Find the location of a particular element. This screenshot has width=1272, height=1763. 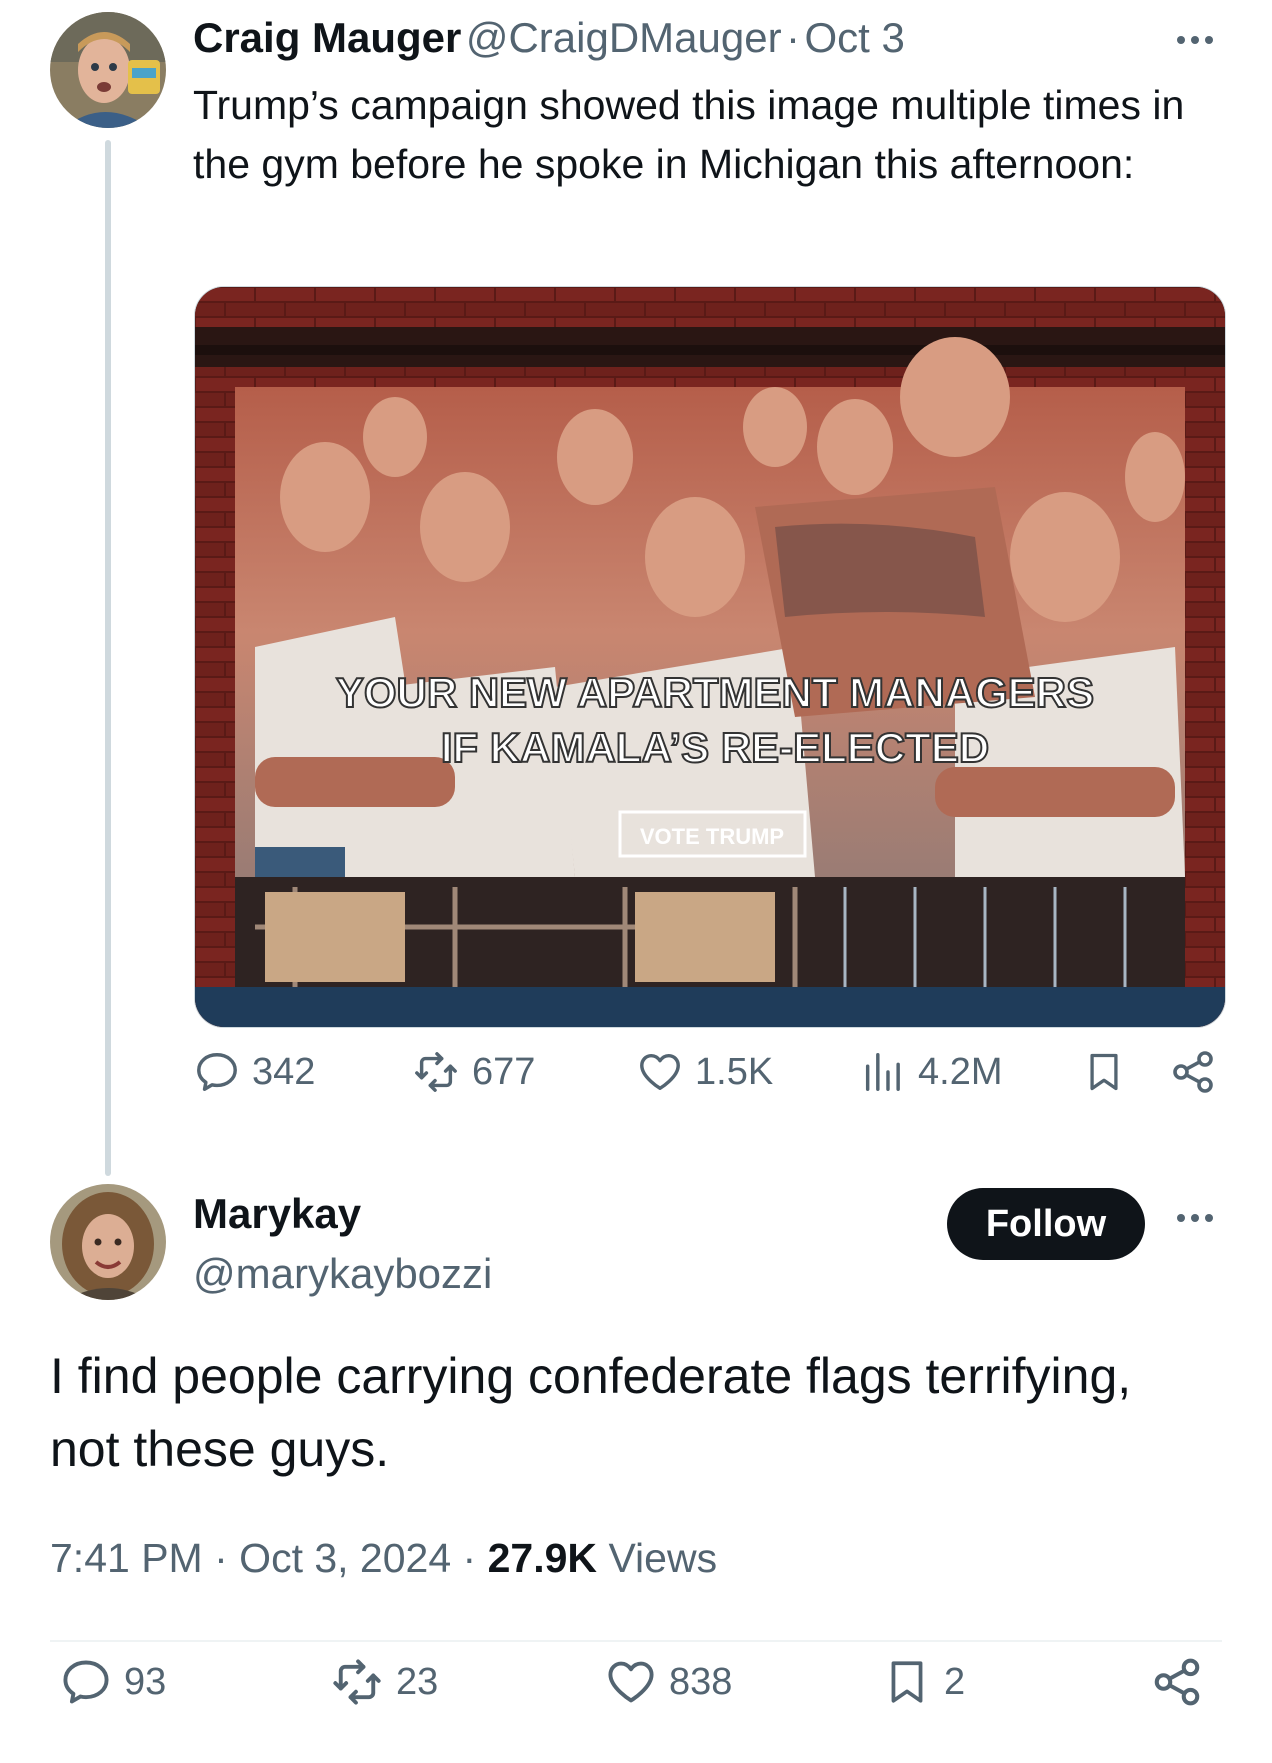

bookmark-count: 2 is located at coordinates (955, 1681).